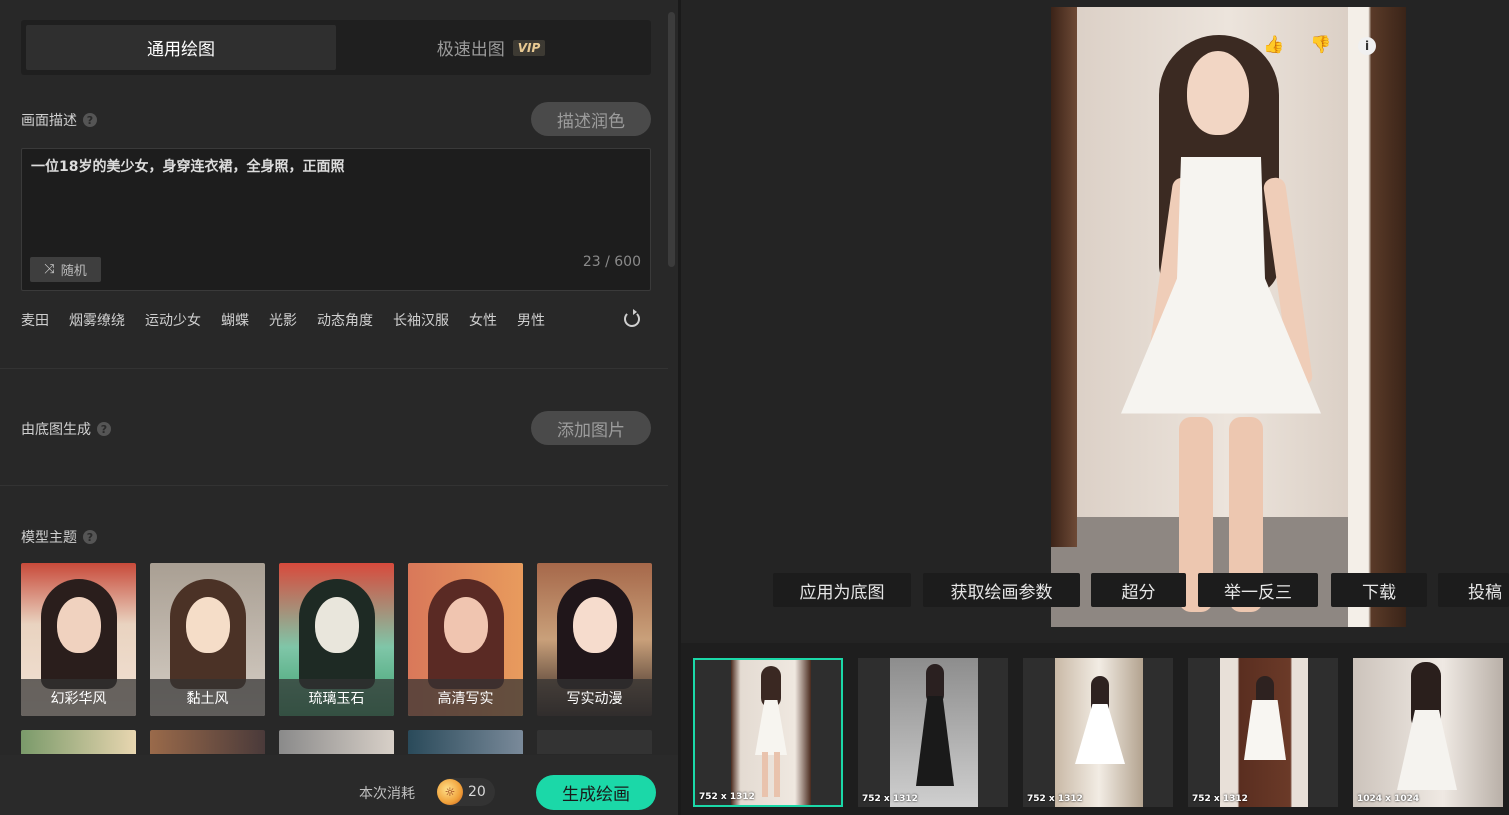  I want to click on tag-item: 光影, so click(283, 320).